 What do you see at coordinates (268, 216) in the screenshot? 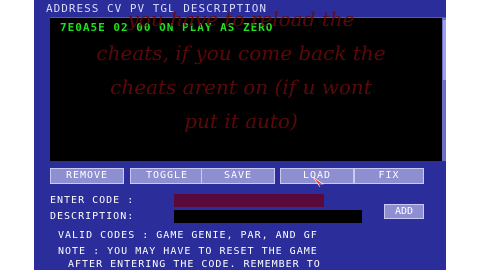
I see `description-field` at bounding box center [268, 216].